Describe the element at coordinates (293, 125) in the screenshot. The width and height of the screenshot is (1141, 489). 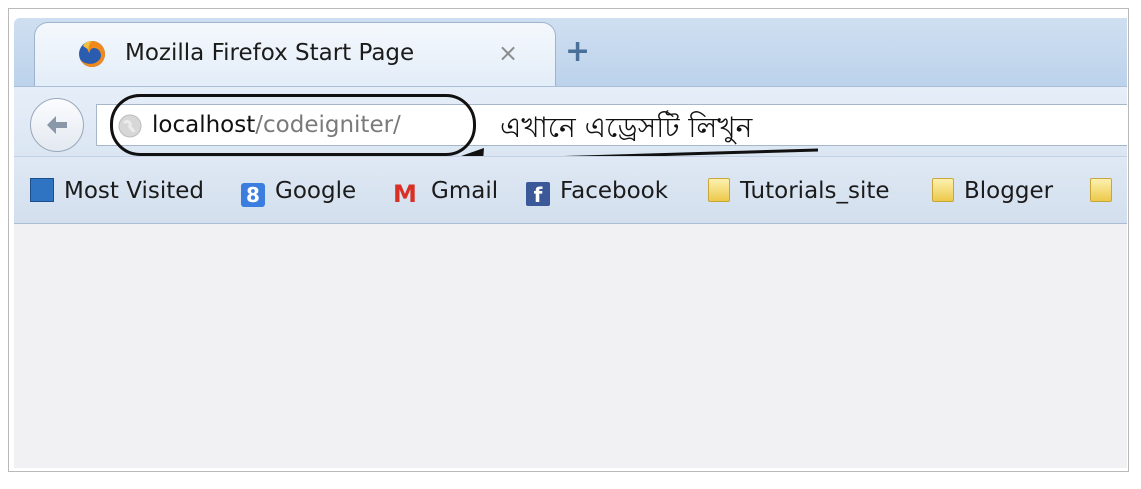
I see `highlight-oval` at that location.